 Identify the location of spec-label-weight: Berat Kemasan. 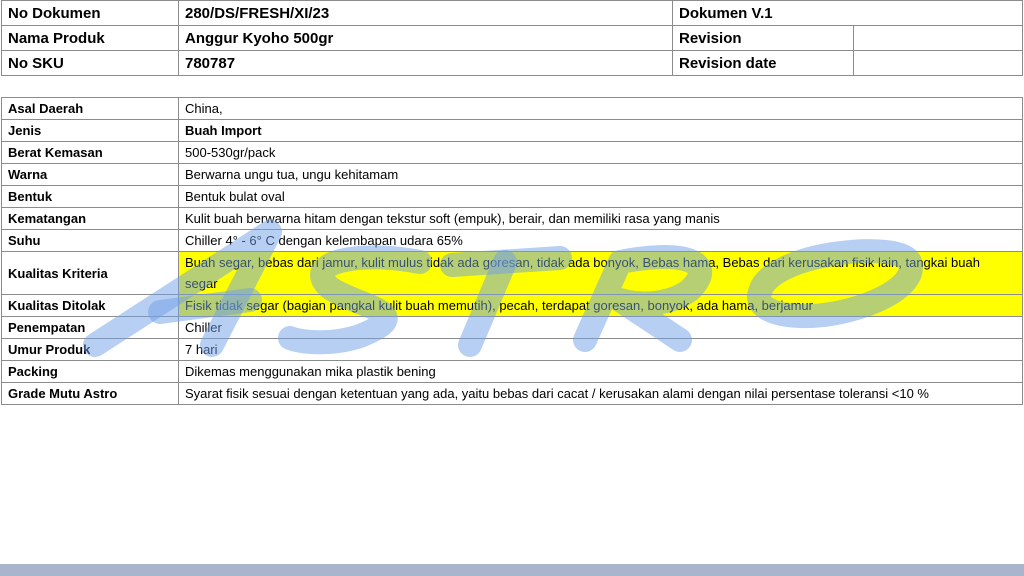
(90, 152).